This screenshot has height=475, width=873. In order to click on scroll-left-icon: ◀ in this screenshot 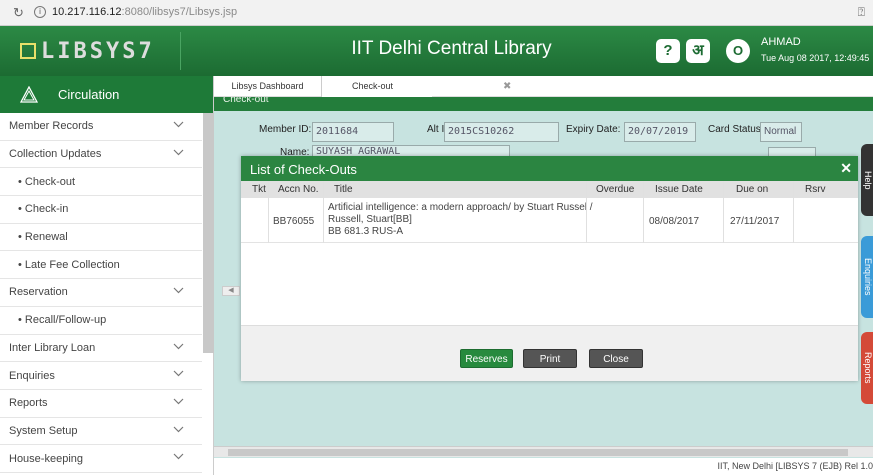, I will do `click(231, 291)`.